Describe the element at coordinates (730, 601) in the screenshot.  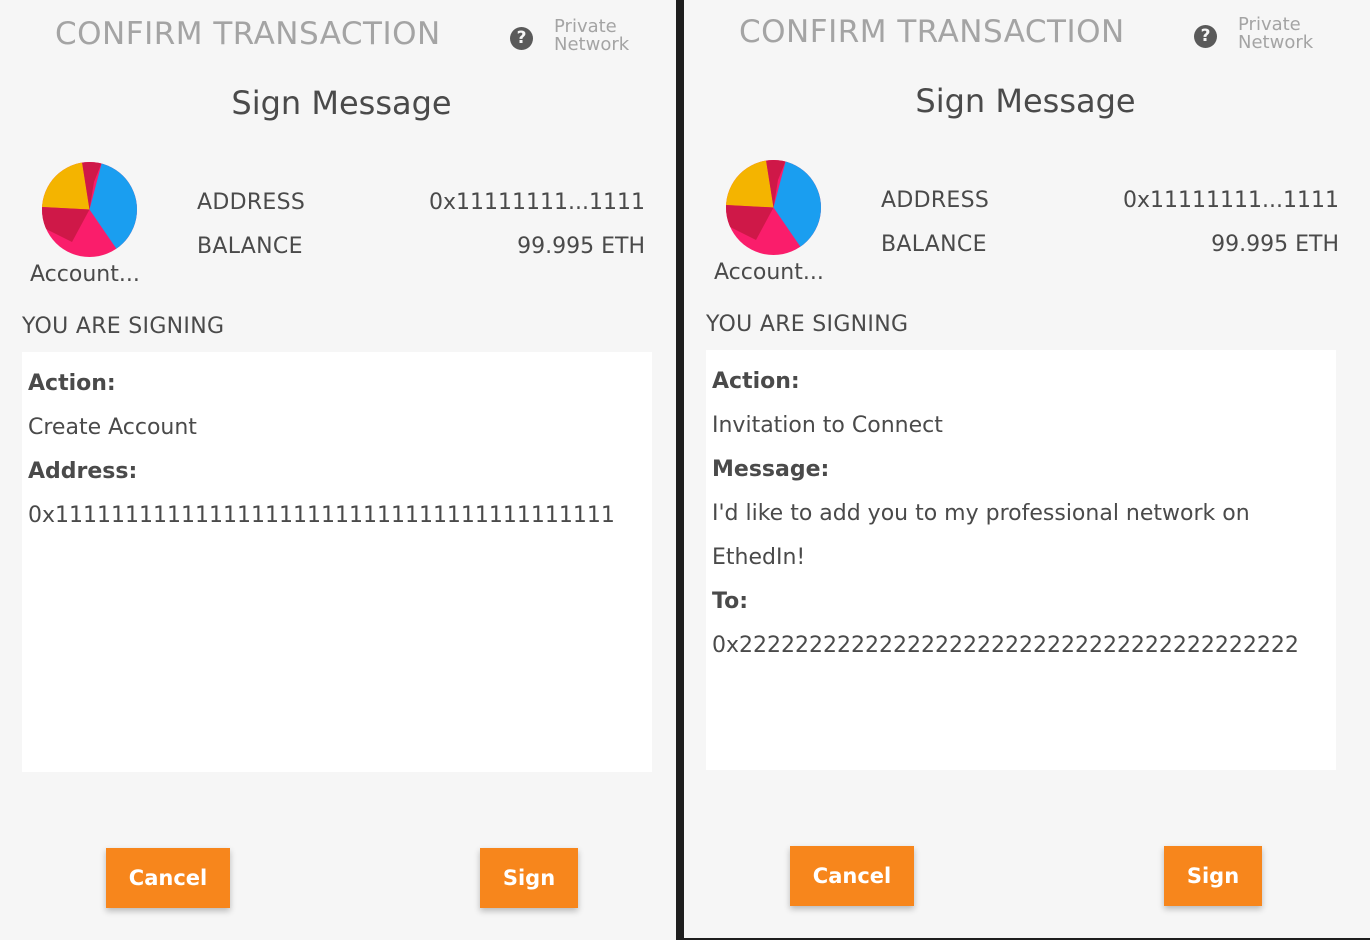
I see `message-field-label: To:` at that location.